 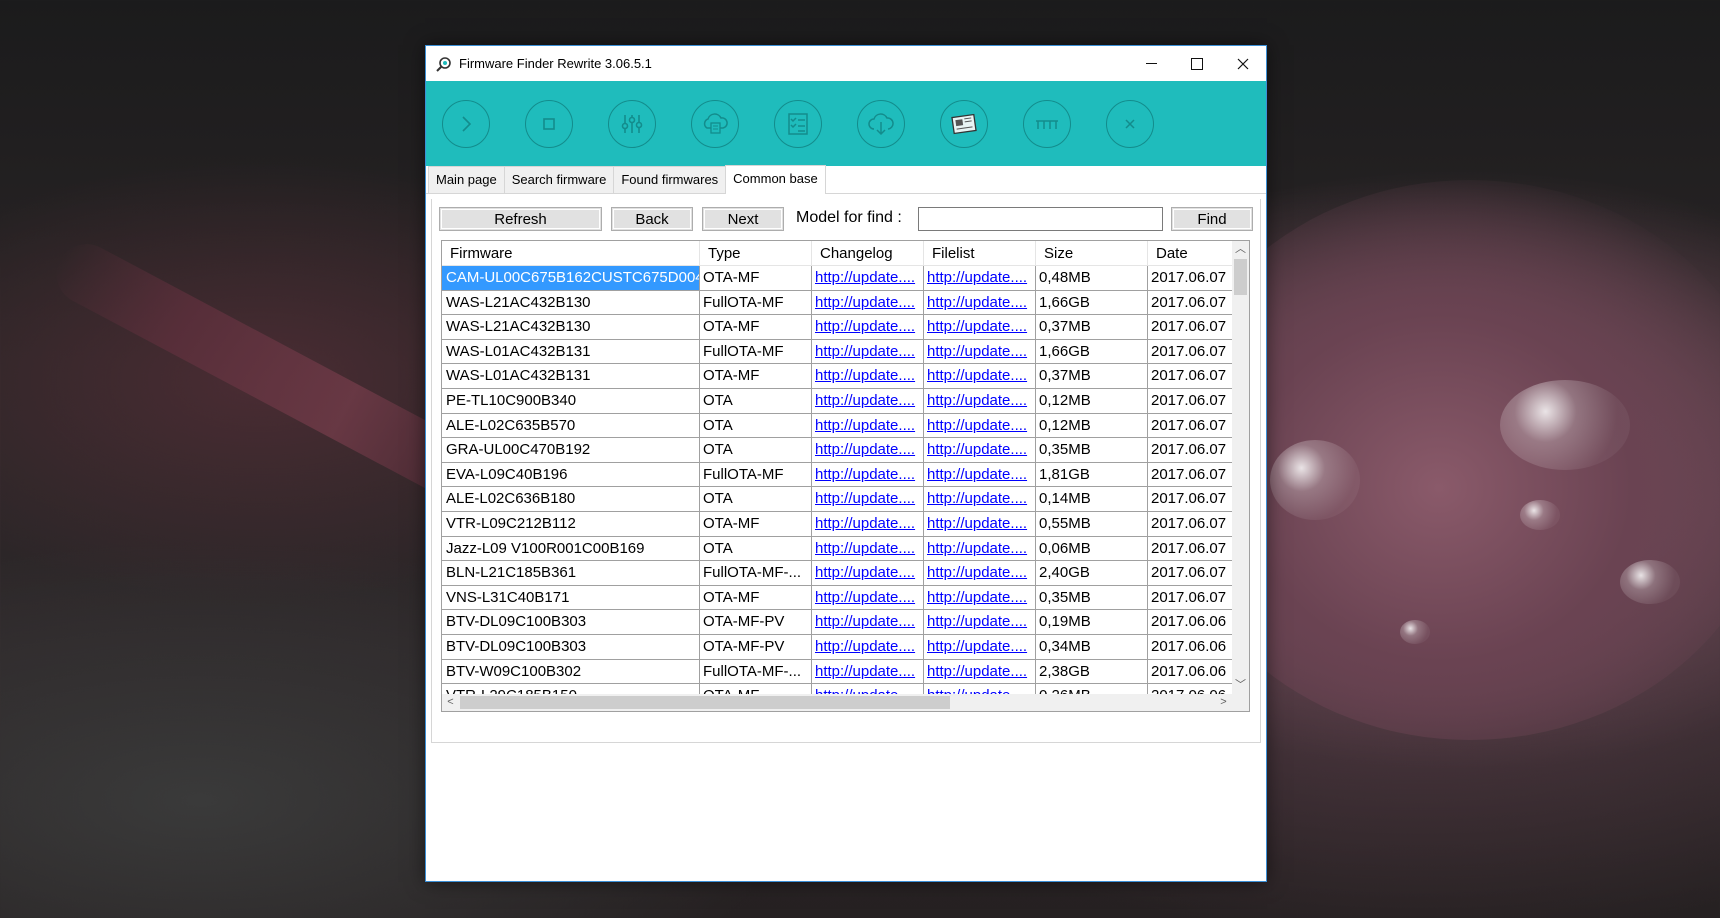 I want to click on news-button, so click(x=964, y=123).